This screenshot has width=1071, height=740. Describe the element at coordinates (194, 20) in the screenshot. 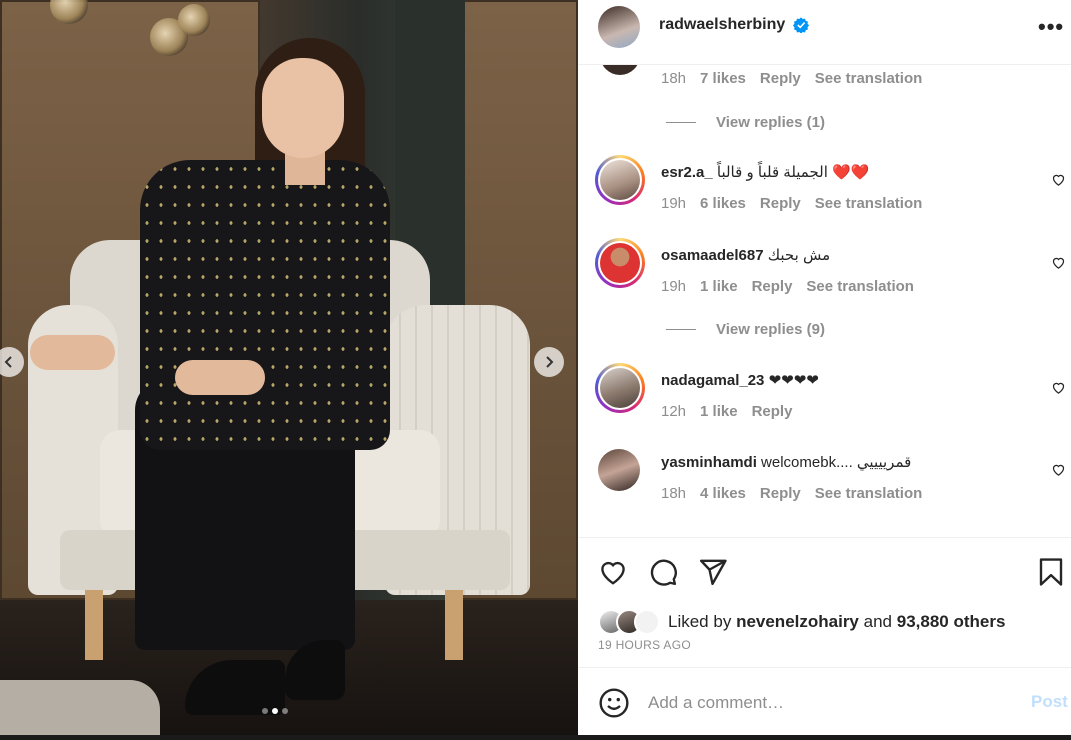

I see `pendant-lamp` at that location.